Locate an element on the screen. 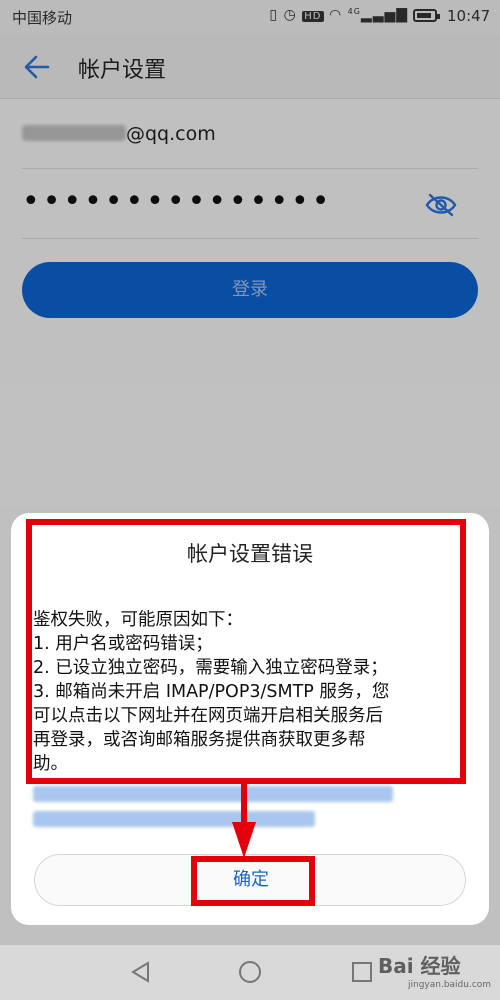  back-triangle-icon is located at coordinates (141, 972).